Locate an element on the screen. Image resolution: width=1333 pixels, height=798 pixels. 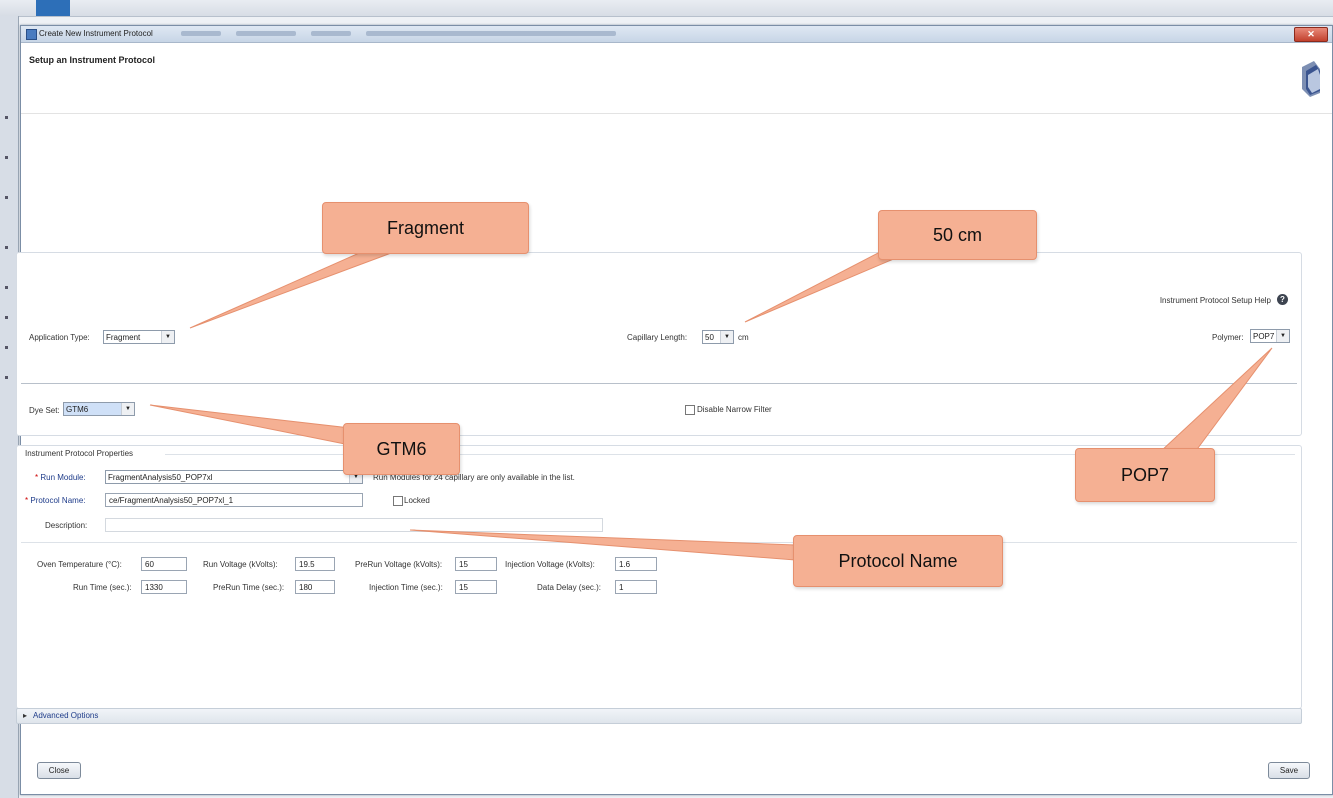
run-module-label: * Run Module: is located at coordinates (60, 477).